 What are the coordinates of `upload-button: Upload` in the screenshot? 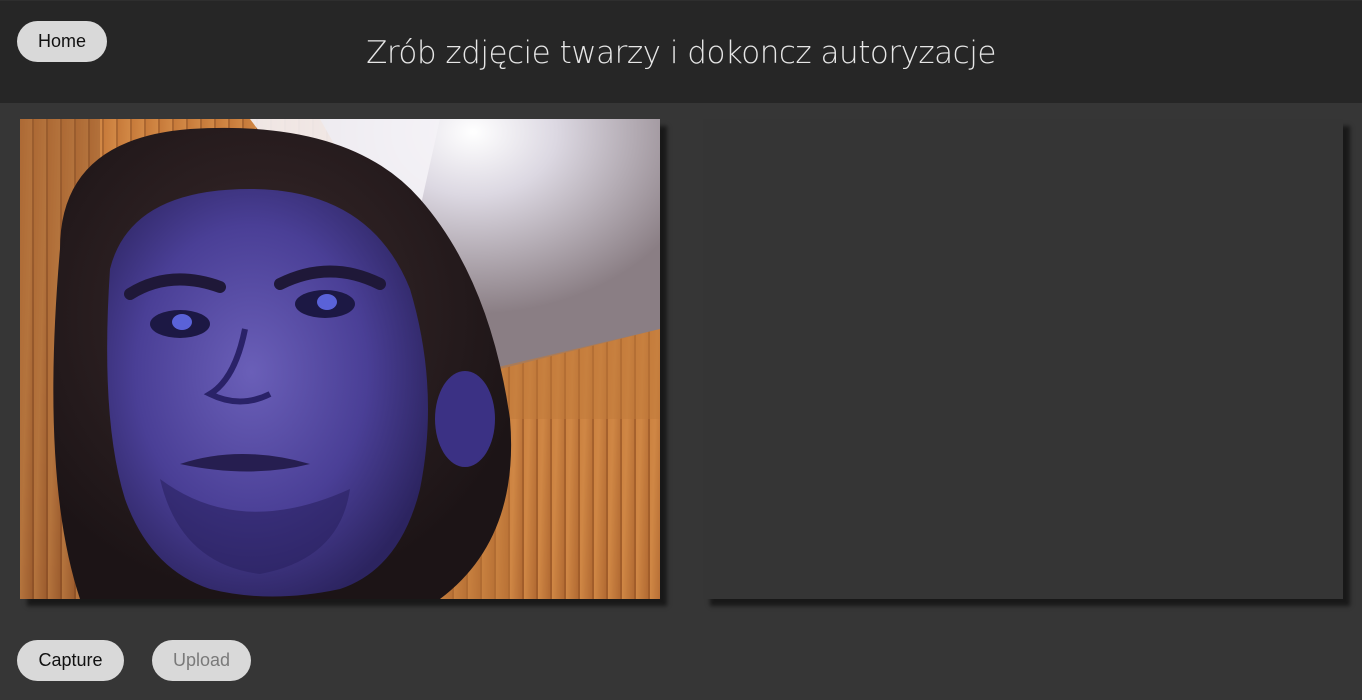 It's located at (201, 660).